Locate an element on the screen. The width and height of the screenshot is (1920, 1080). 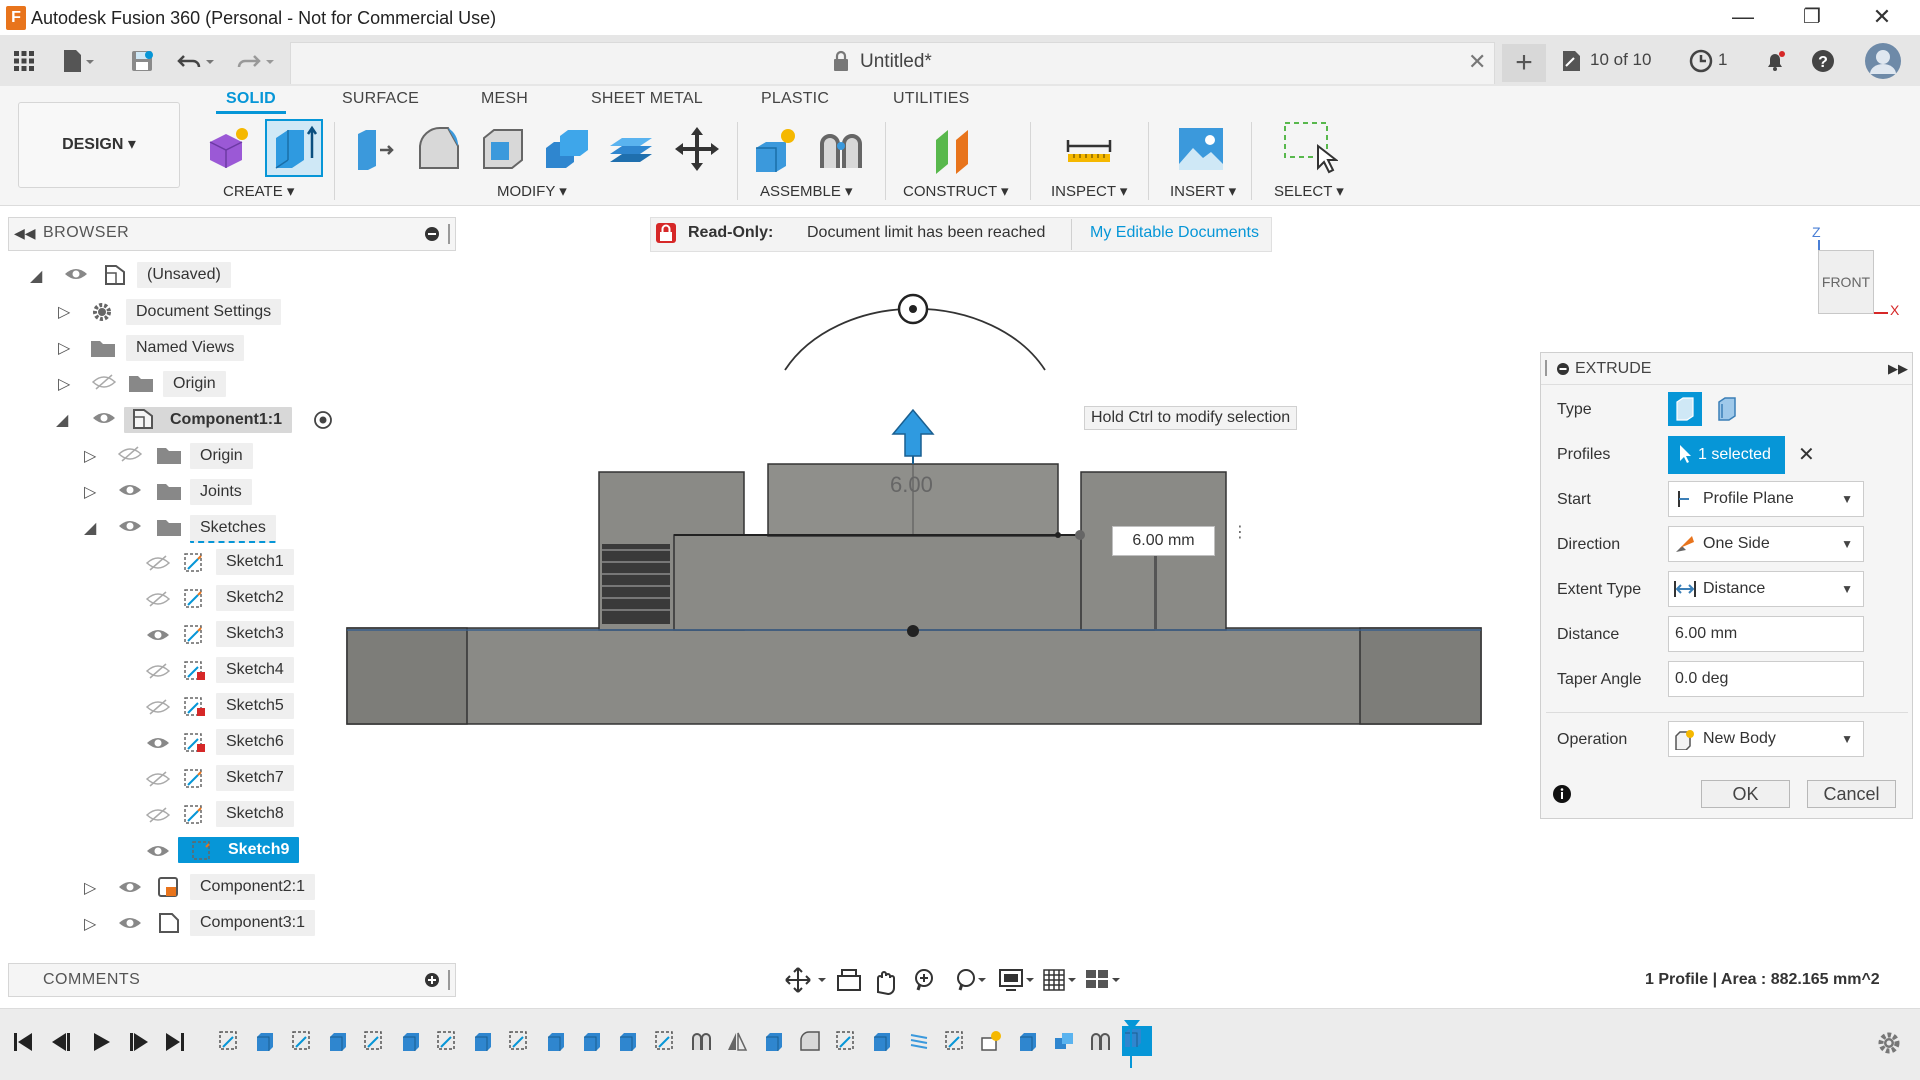
move-copy-icon is located at coordinates (697, 149).